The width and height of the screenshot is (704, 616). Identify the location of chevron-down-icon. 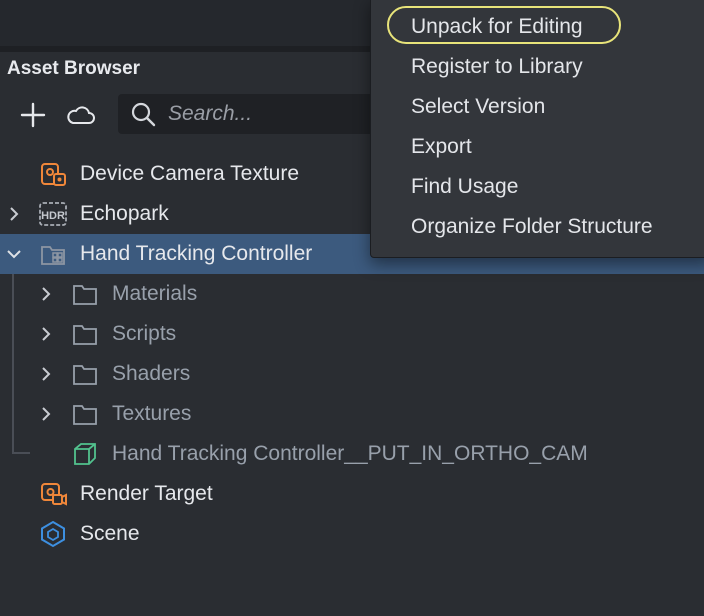
(14, 254).